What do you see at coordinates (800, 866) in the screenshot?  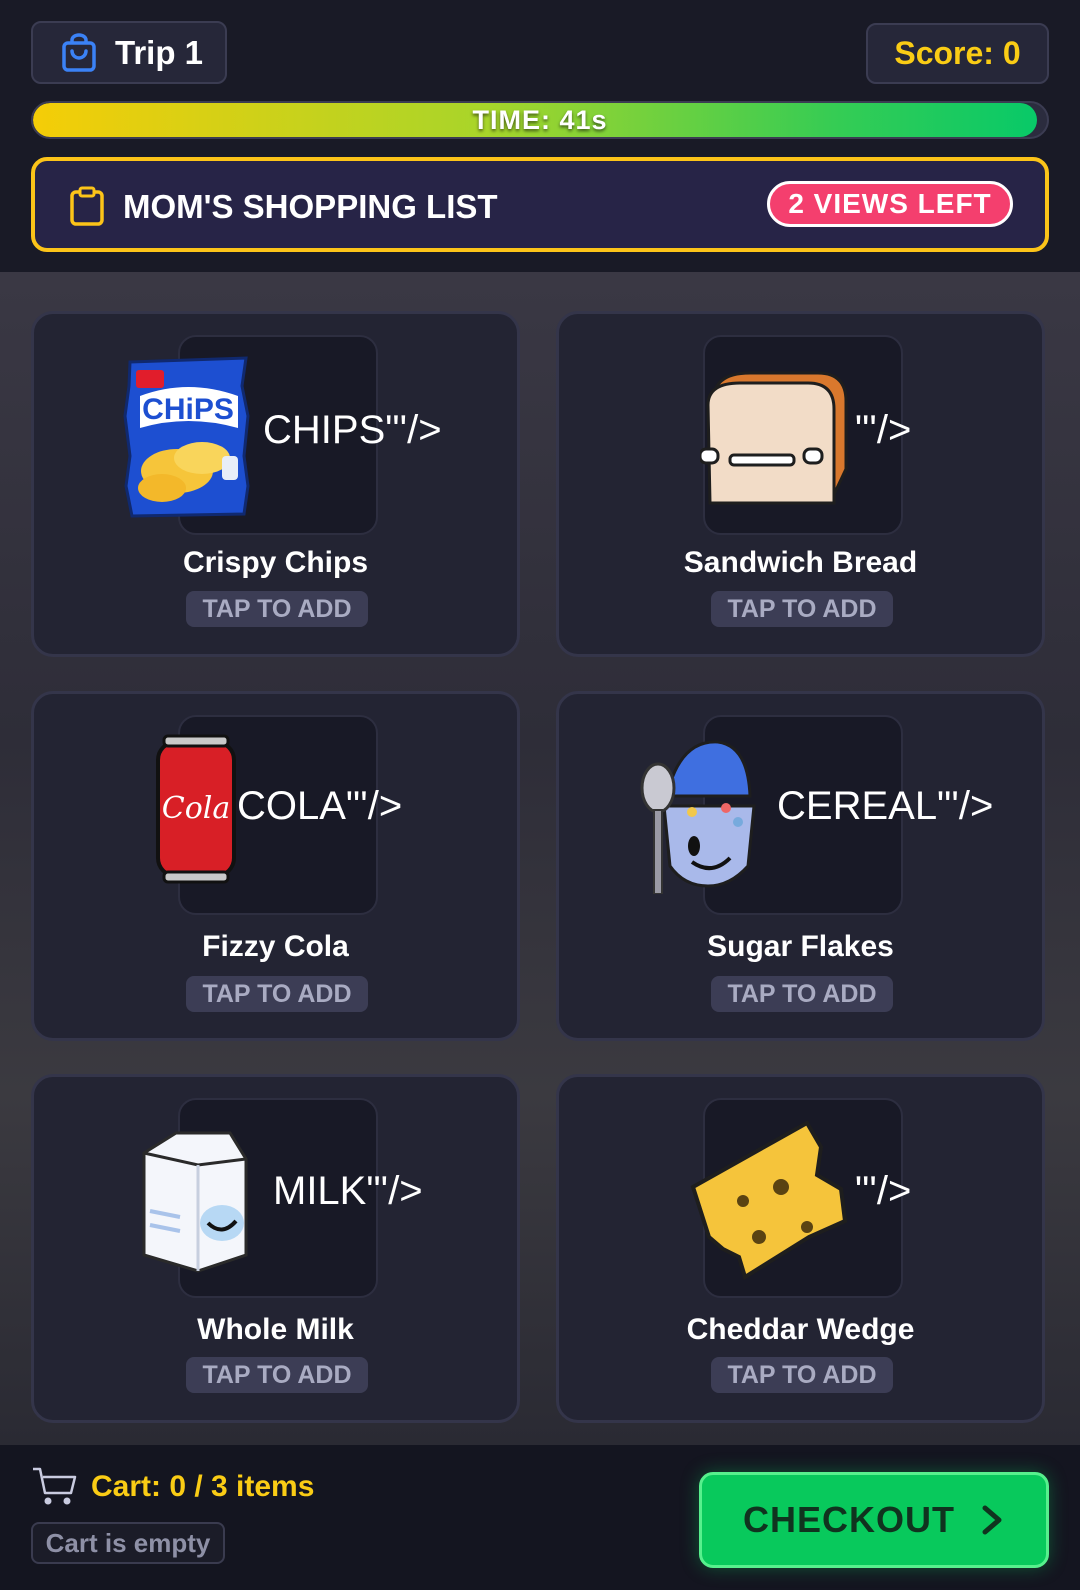 I see `item-card-cereal: CEREAL"'/> Sugar Flakes TAP TO ADD` at bounding box center [800, 866].